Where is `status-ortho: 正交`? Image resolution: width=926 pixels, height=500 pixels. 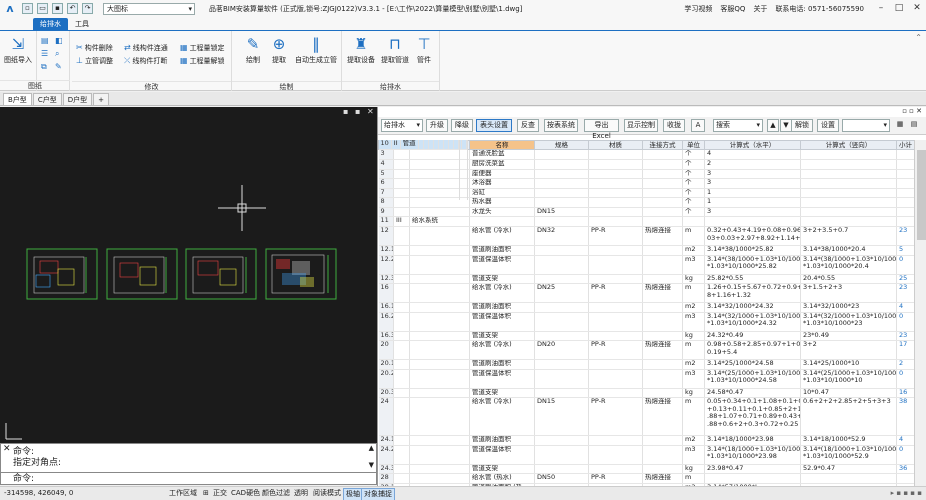
status-ortho: 正交 is located at coordinates (220, 493).